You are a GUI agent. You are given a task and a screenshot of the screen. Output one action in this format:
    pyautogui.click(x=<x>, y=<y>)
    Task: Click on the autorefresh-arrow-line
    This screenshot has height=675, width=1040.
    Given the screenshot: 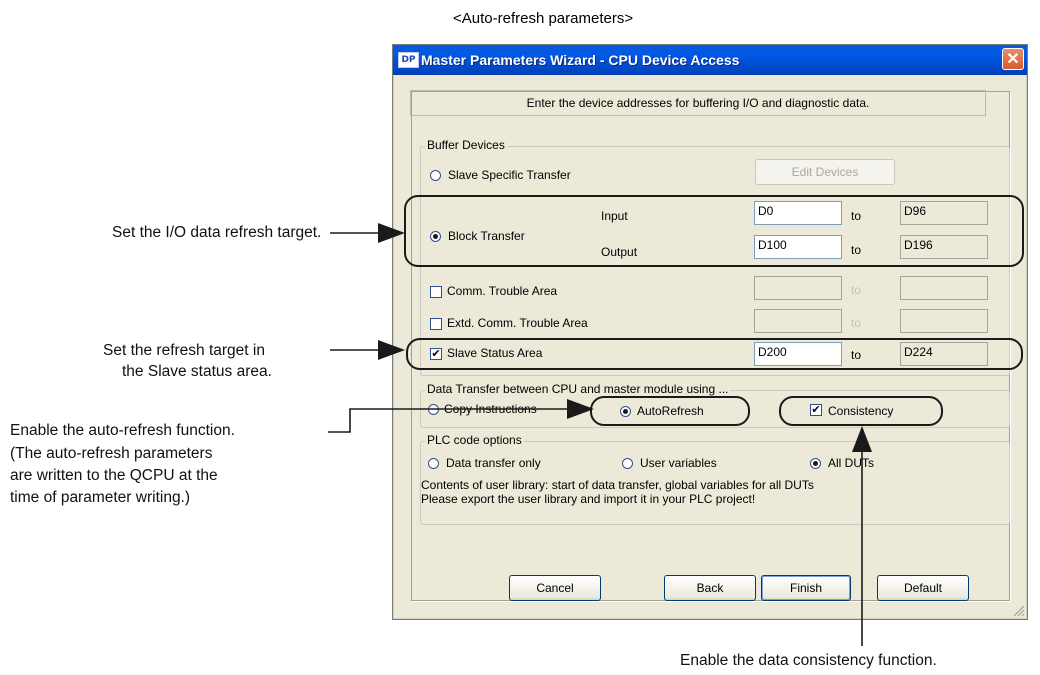 What is the action you would take?
    pyautogui.click(x=449, y=420)
    